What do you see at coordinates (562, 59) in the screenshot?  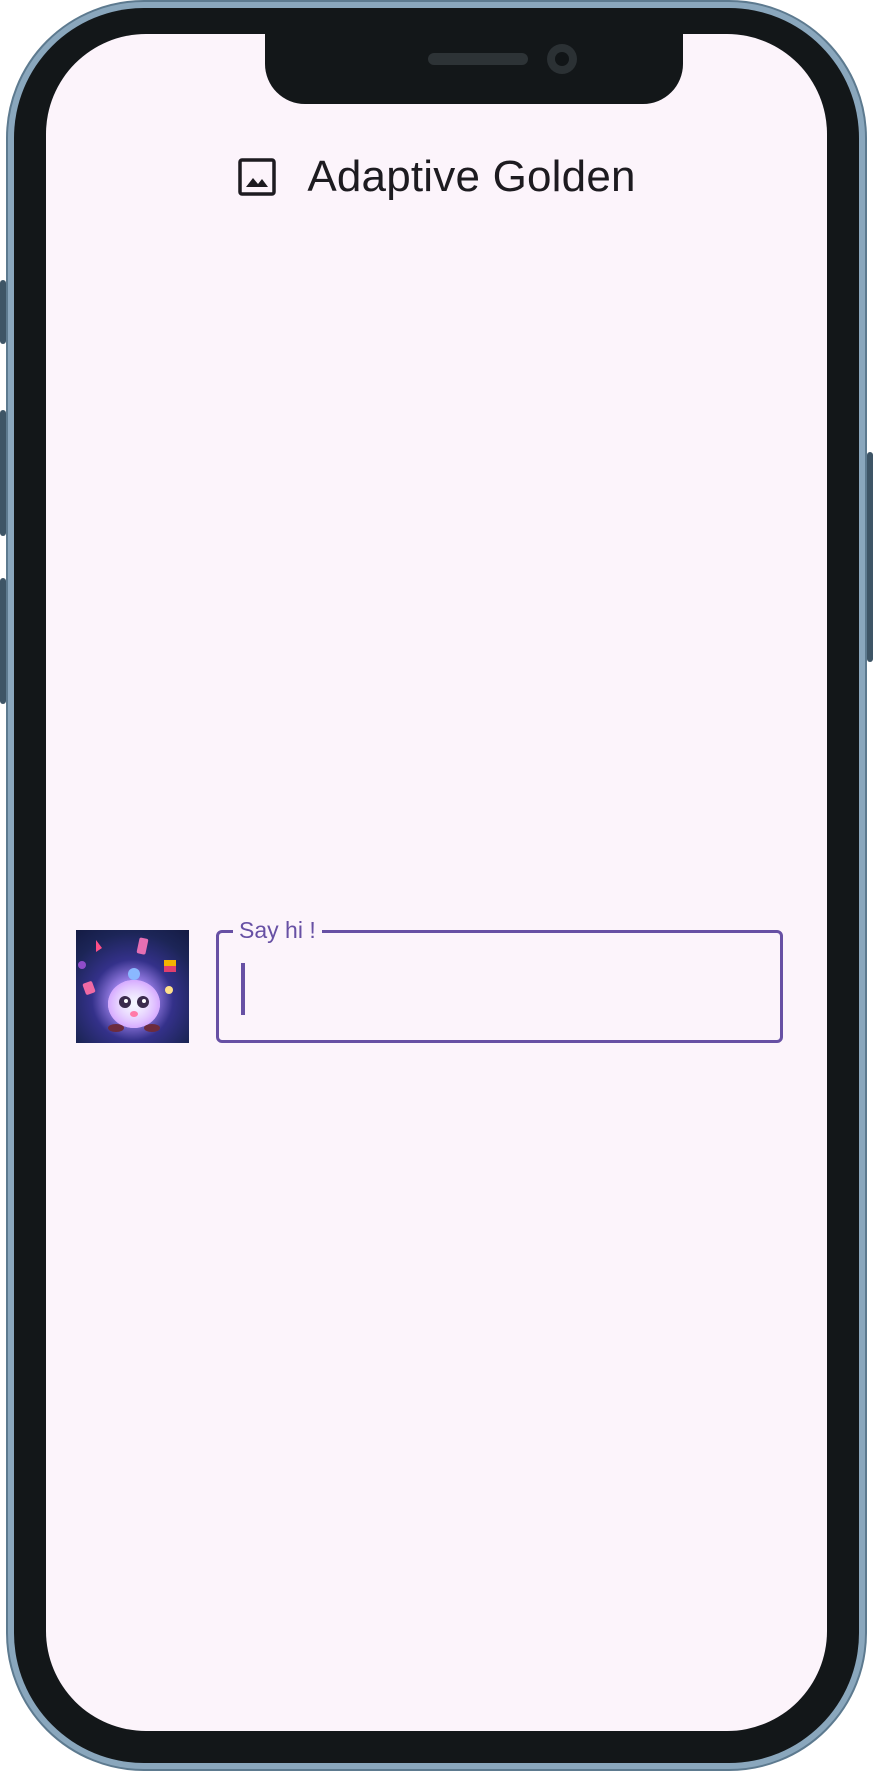 I see `front-camera` at bounding box center [562, 59].